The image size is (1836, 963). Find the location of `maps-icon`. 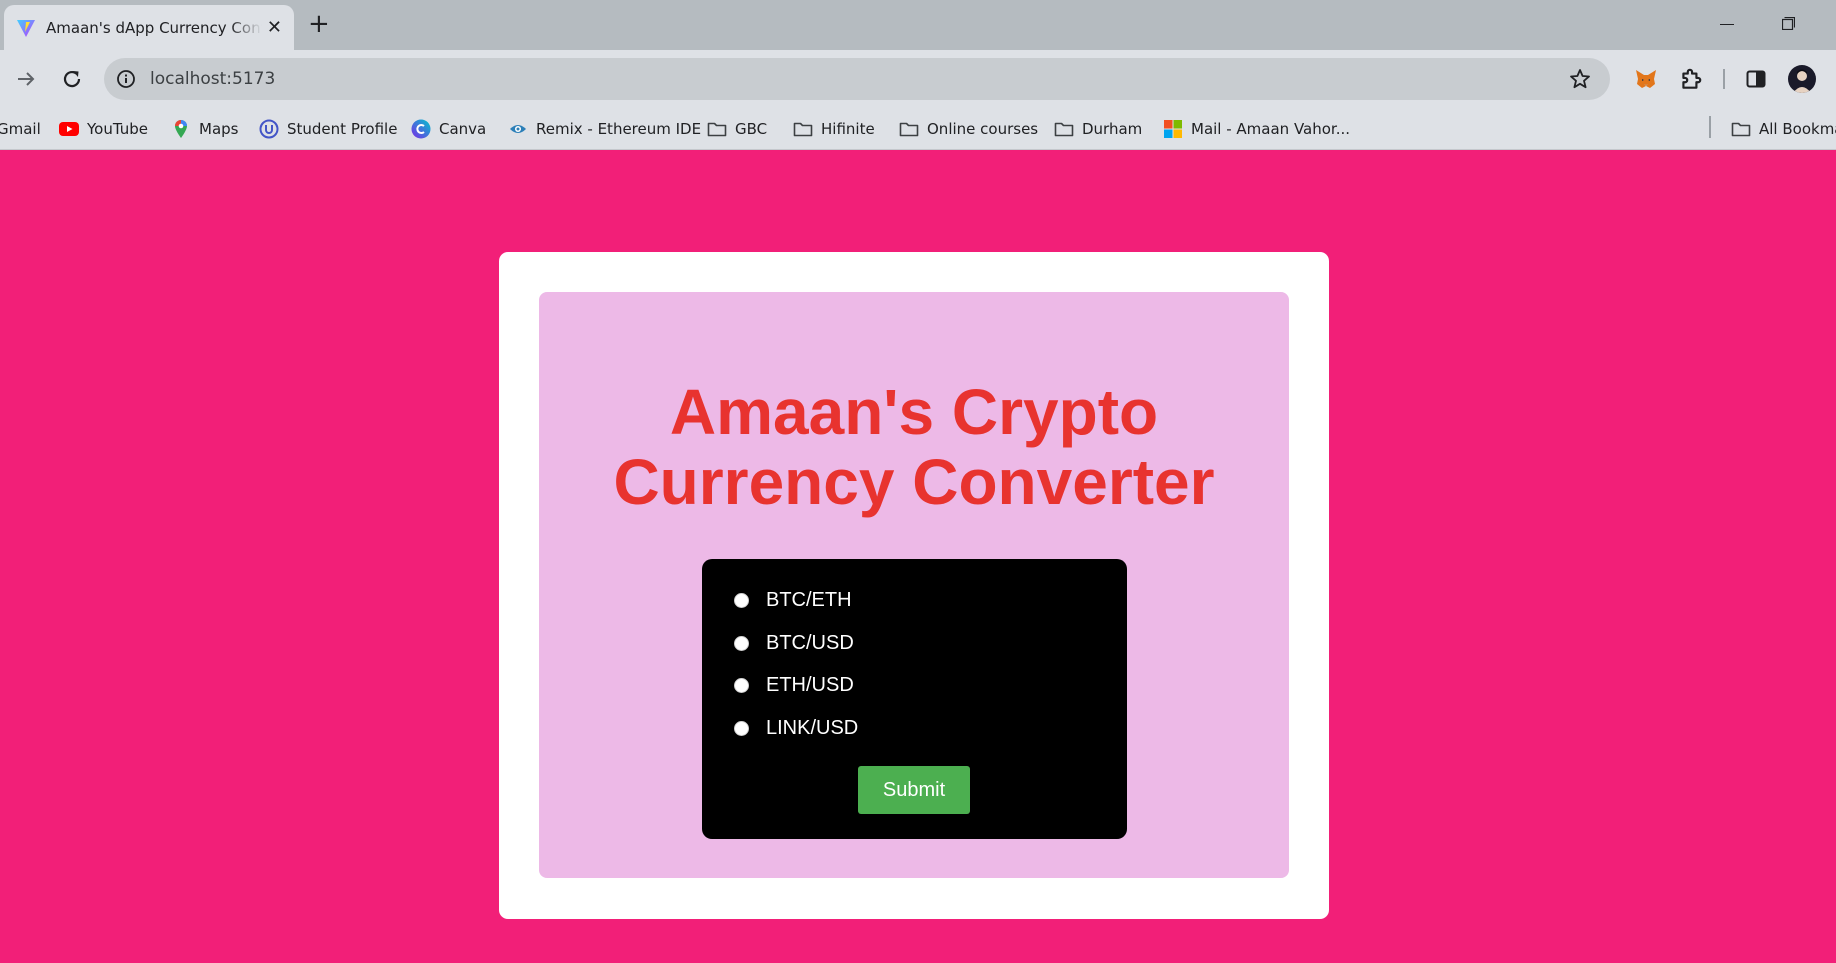

maps-icon is located at coordinates (181, 129).